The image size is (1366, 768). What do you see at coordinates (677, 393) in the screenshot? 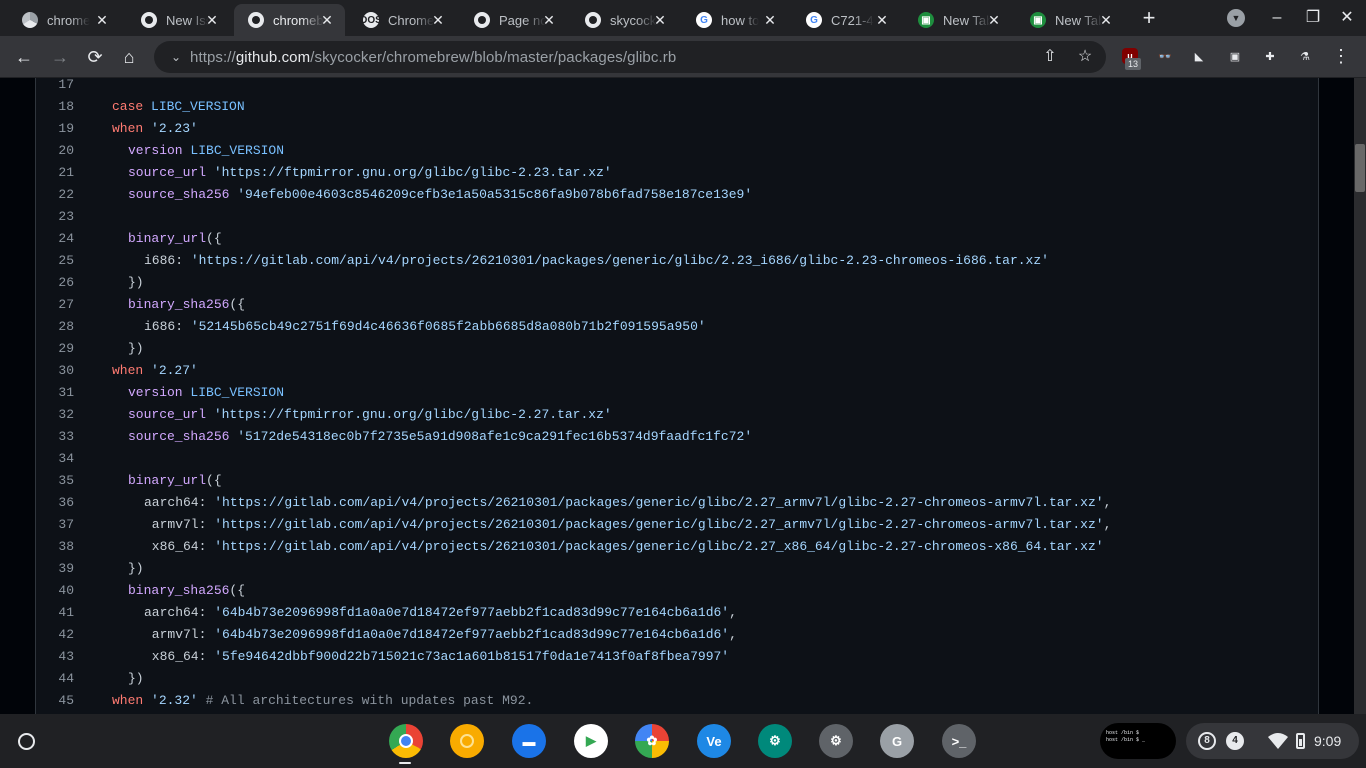
I see `code-line: 31 version LIBC_VERSION` at bounding box center [677, 393].